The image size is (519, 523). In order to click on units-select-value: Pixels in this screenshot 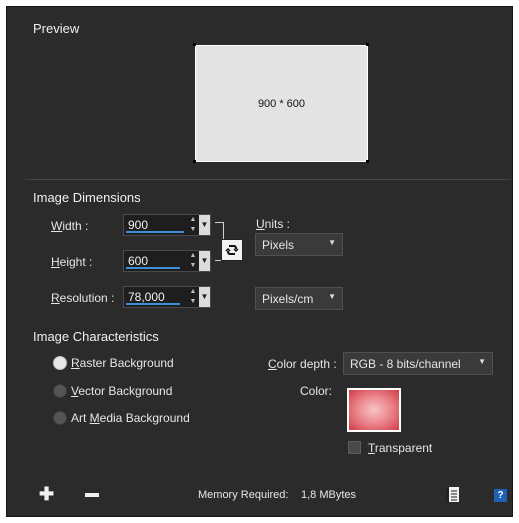, I will do `click(278, 245)`.